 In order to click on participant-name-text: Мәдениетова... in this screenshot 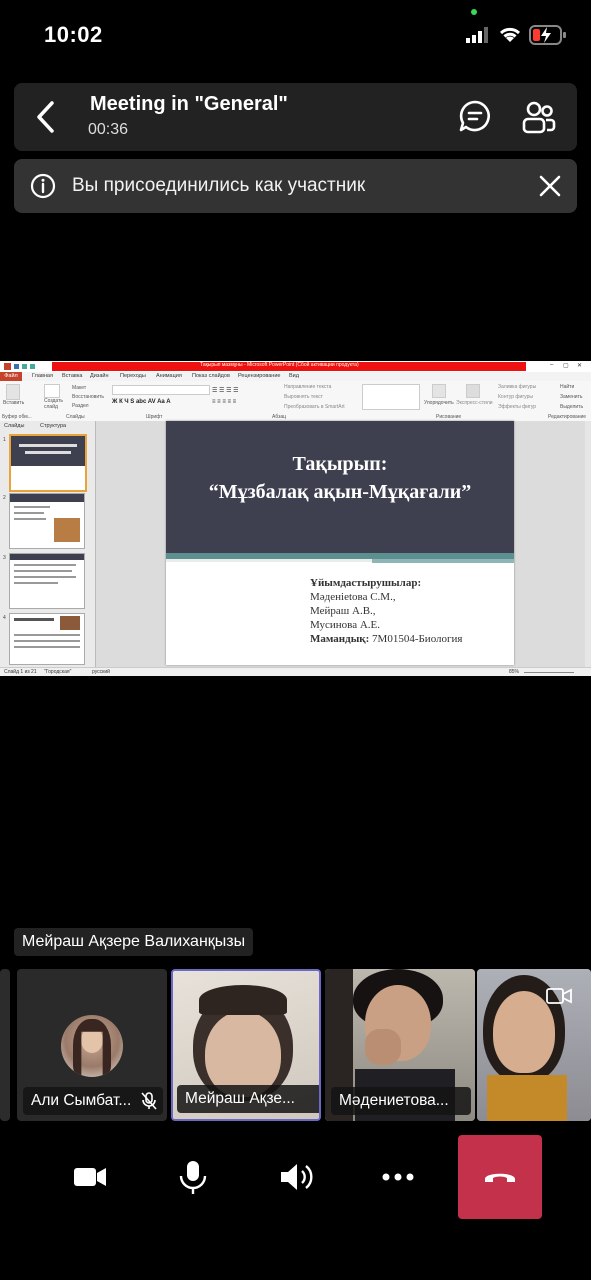, I will do `click(394, 1100)`.